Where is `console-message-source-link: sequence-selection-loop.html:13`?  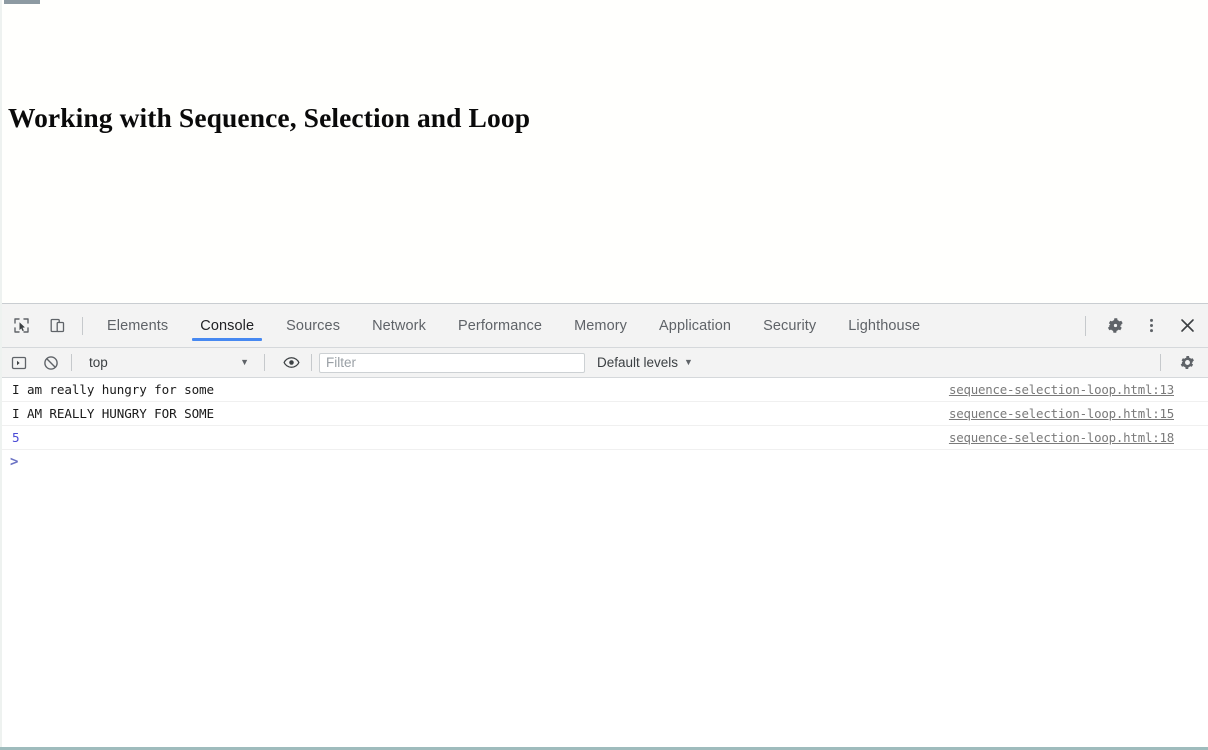
console-message-source-link: sequence-selection-loop.html:13 is located at coordinates (1061, 389).